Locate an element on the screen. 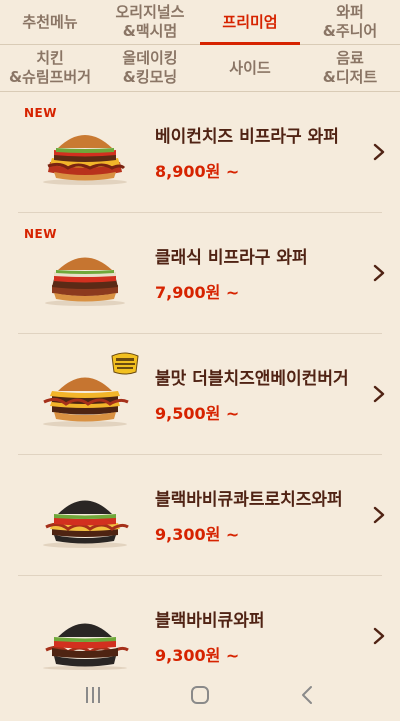 The height and width of the screenshot is (721, 400). menu-item-name: 블랙바비큐와퍼 is located at coordinates (210, 621).